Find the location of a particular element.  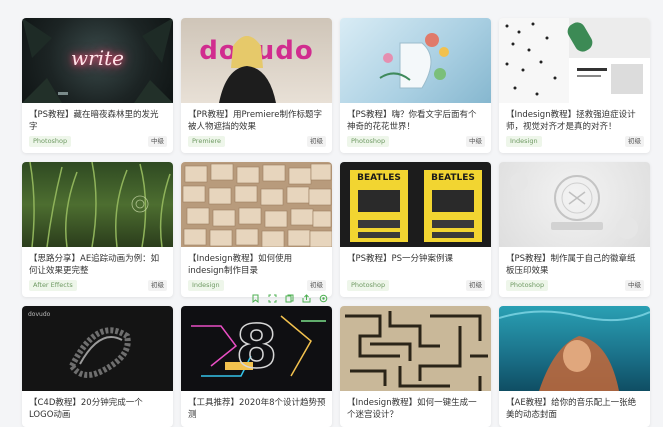

course-thumbnail: BEATLES BEATLES is located at coordinates (415, 204).